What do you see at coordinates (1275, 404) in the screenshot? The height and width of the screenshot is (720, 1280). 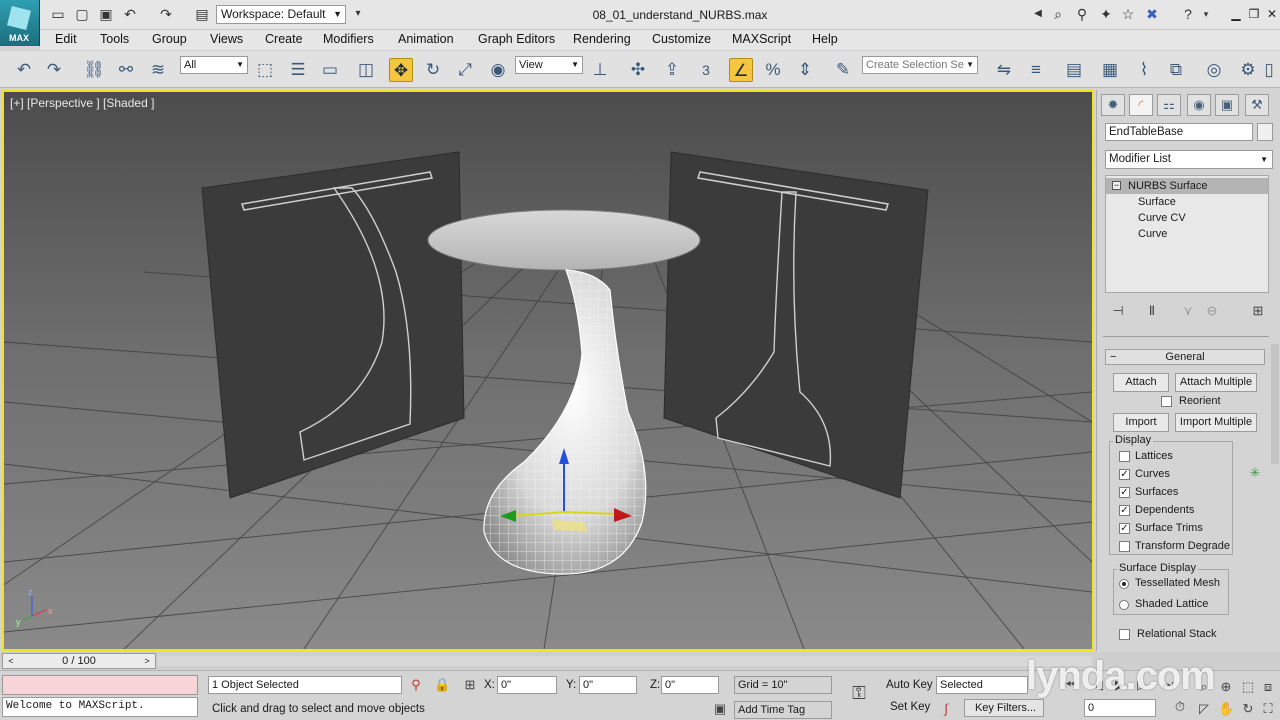 I see `command-panel-scrollbar` at bounding box center [1275, 404].